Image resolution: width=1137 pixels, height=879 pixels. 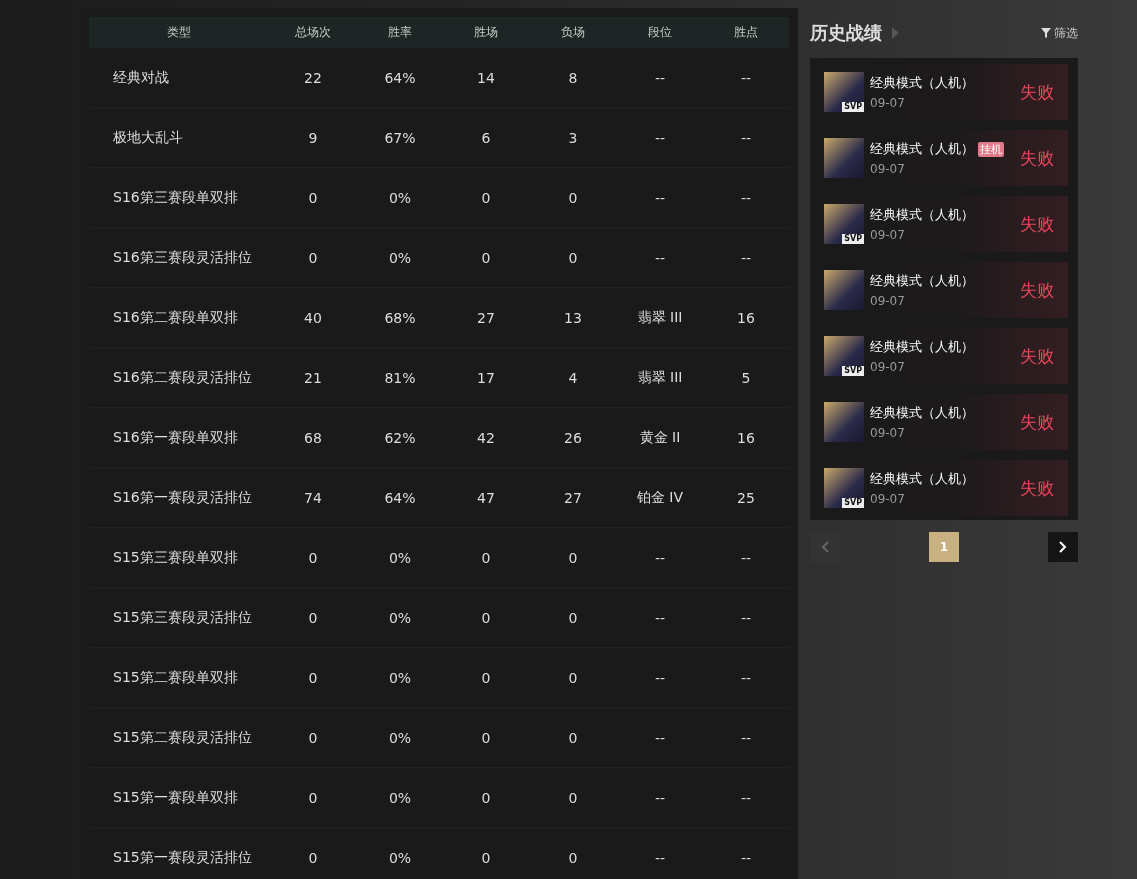 I want to click on table-cell-text: S15第三赛段灵活排位, so click(x=182, y=617).